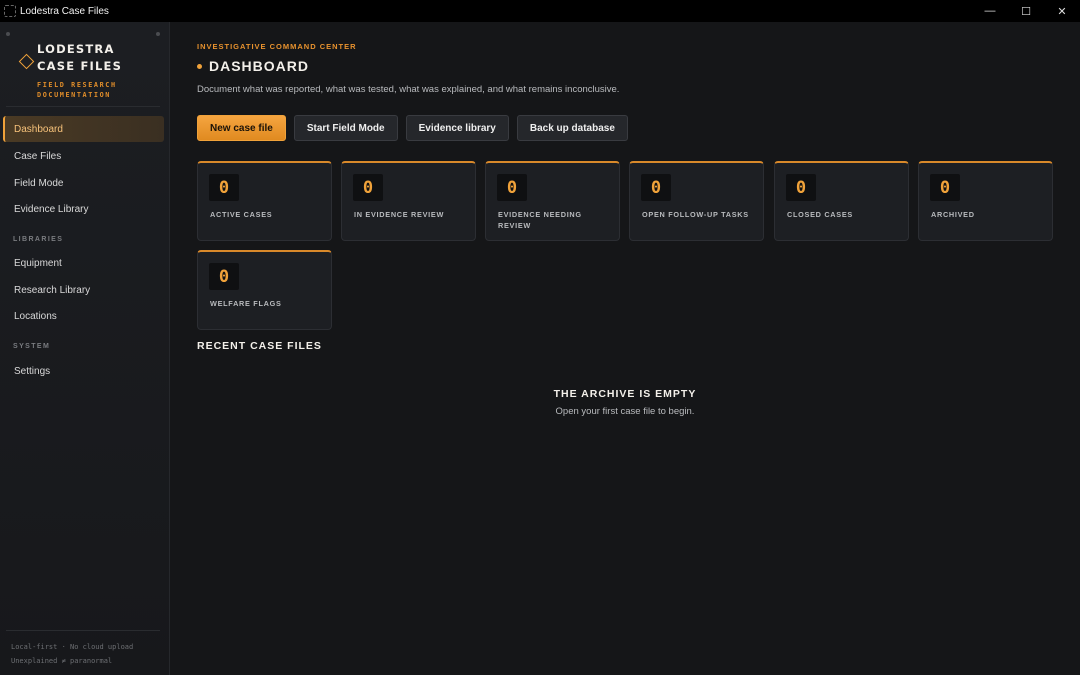 The height and width of the screenshot is (675, 1080). Describe the element at coordinates (77, 85) in the screenshot. I see `brand-tagline-line1: FIELD RESEARCH` at that location.